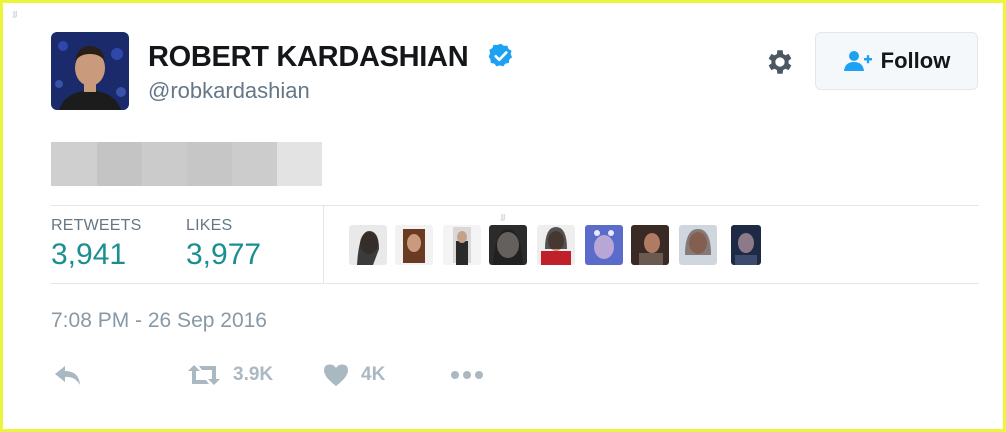 Image resolution: width=1006 pixels, height=432 pixels. What do you see at coordinates (780, 62) in the screenshot?
I see `gear-icon` at bounding box center [780, 62].